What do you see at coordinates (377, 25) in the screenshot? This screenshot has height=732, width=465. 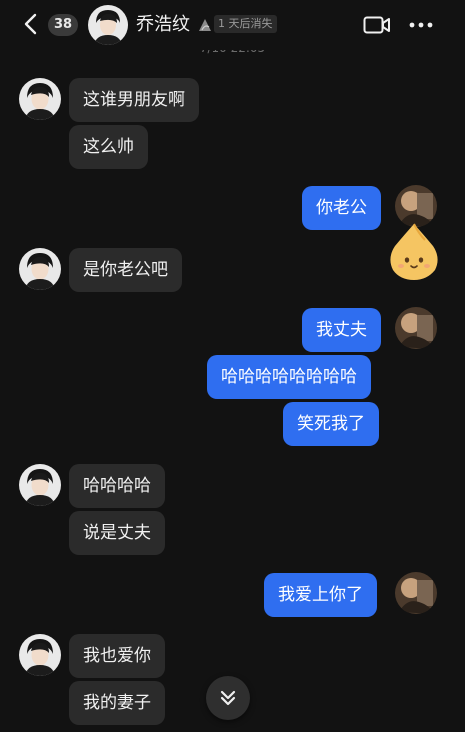 I see `video-call-icon` at bounding box center [377, 25].